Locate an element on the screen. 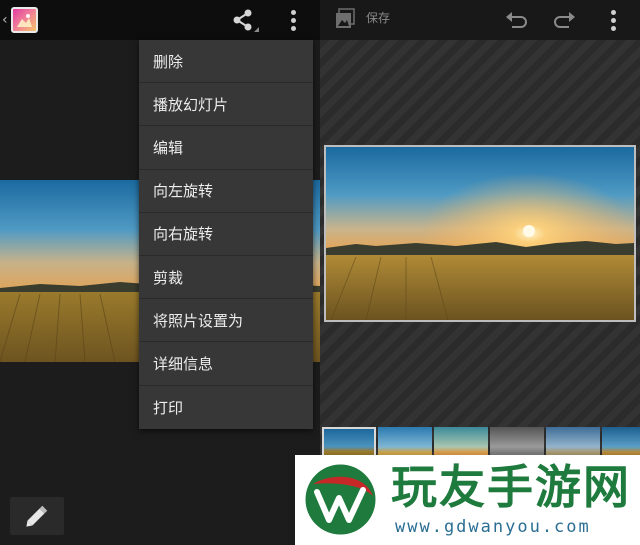 This screenshot has width=640, height=545. menu-item-print: 打印 is located at coordinates (226, 407).